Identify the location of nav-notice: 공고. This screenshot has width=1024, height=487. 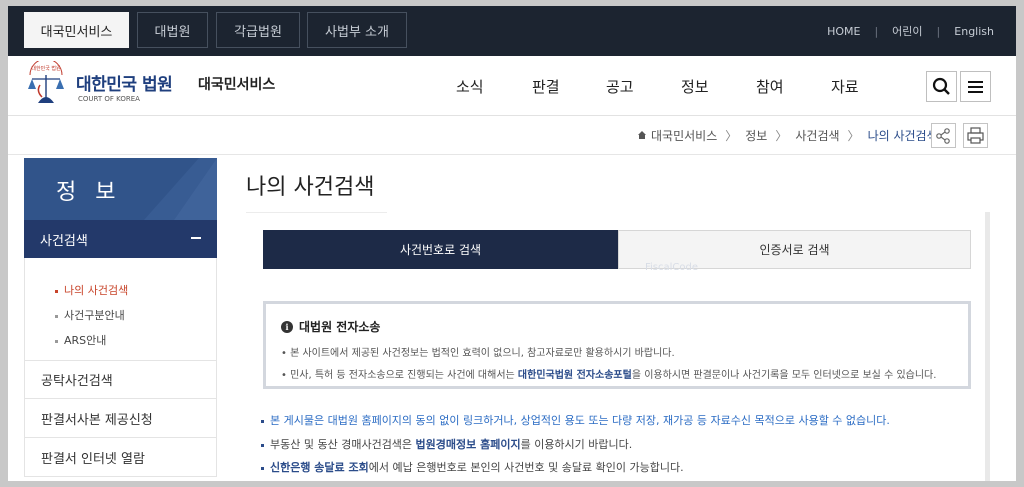
(620, 86).